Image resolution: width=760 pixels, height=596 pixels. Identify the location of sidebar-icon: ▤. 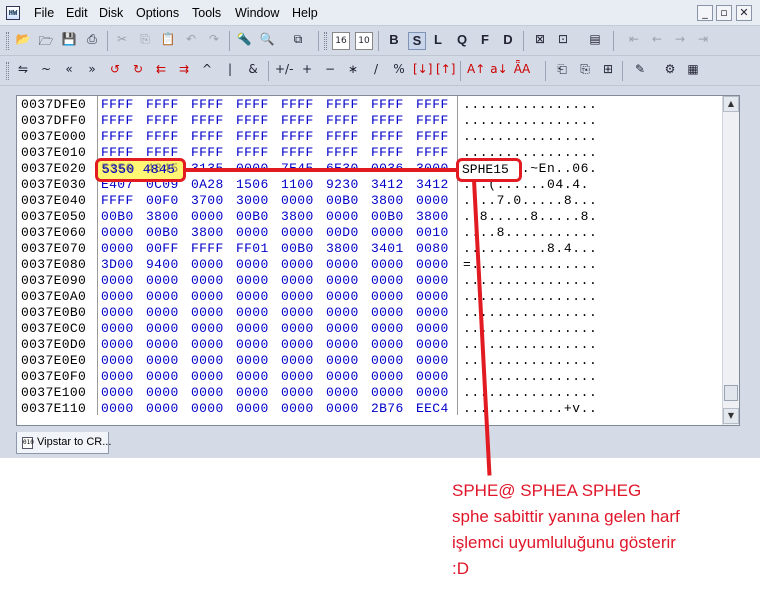
(595, 41).